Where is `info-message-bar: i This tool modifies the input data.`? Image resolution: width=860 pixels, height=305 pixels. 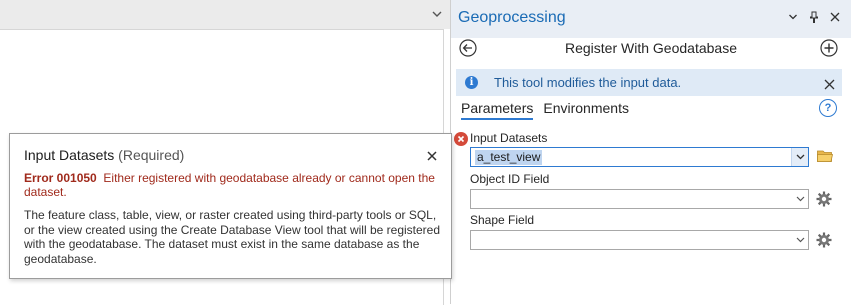
info-message-bar: i This tool modifies the input data. is located at coordinates (649, 82).